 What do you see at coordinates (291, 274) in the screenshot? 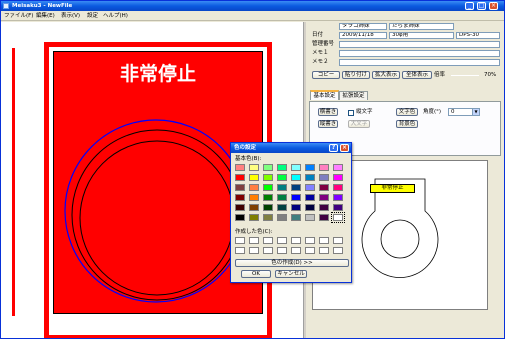
I see `cancel-button: キャンセル` at bounding box center [291, 274].